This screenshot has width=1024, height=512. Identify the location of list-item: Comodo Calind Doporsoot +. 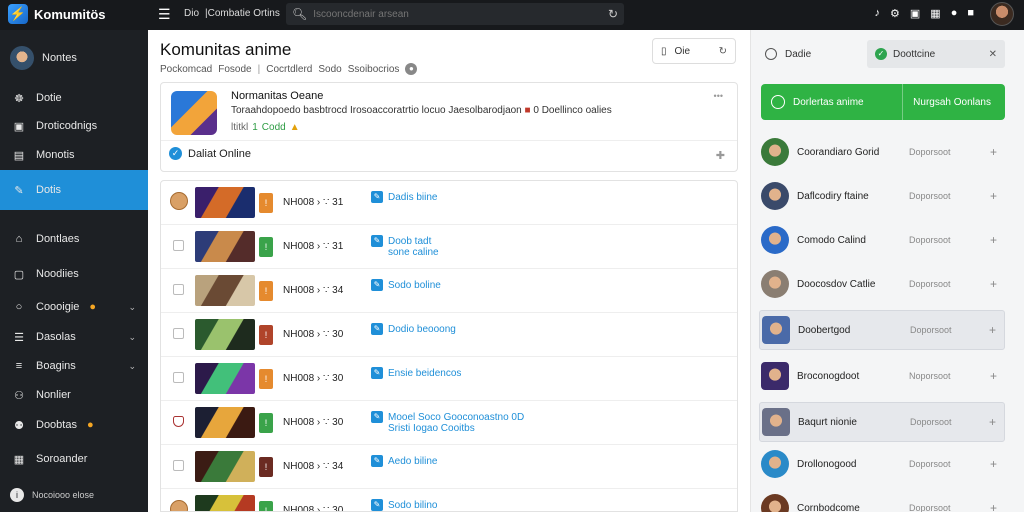
(882, 240).